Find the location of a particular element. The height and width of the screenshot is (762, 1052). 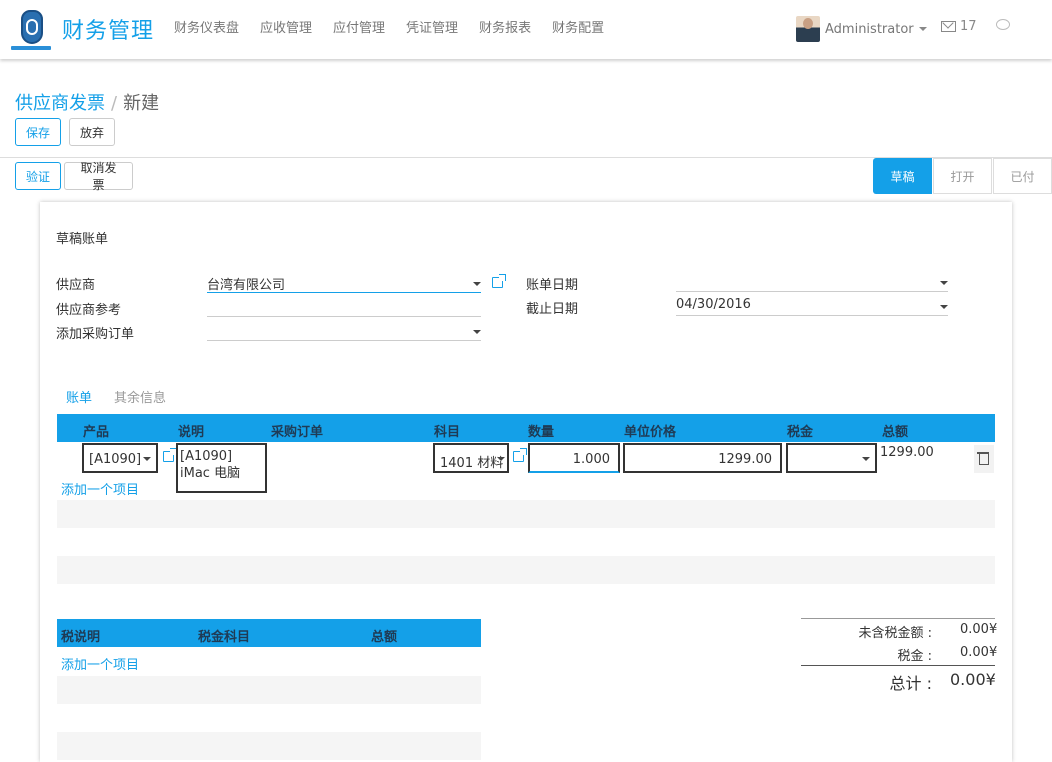

lines-table-header: 产品 说明 采购订单 科目 数量 单位价格 税金 总额 is located at coordinates (526, 428).